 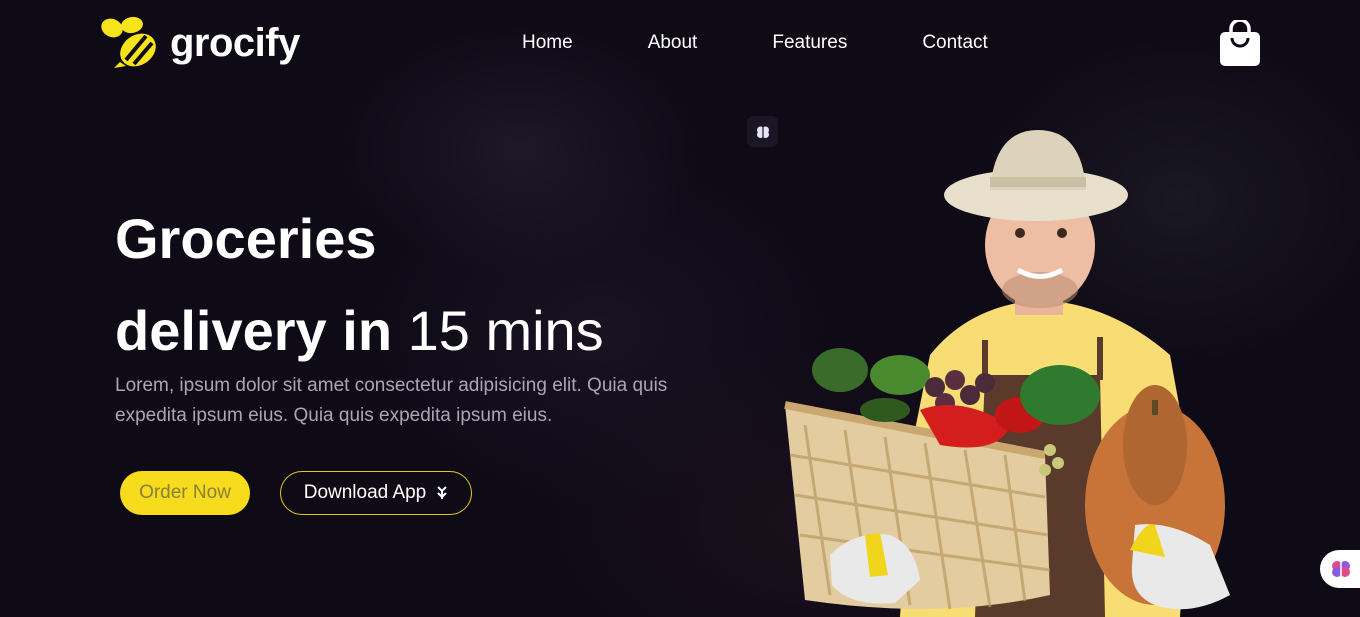 I want to click on hero-title-bold: delivery in, so click(x=254, y=330).